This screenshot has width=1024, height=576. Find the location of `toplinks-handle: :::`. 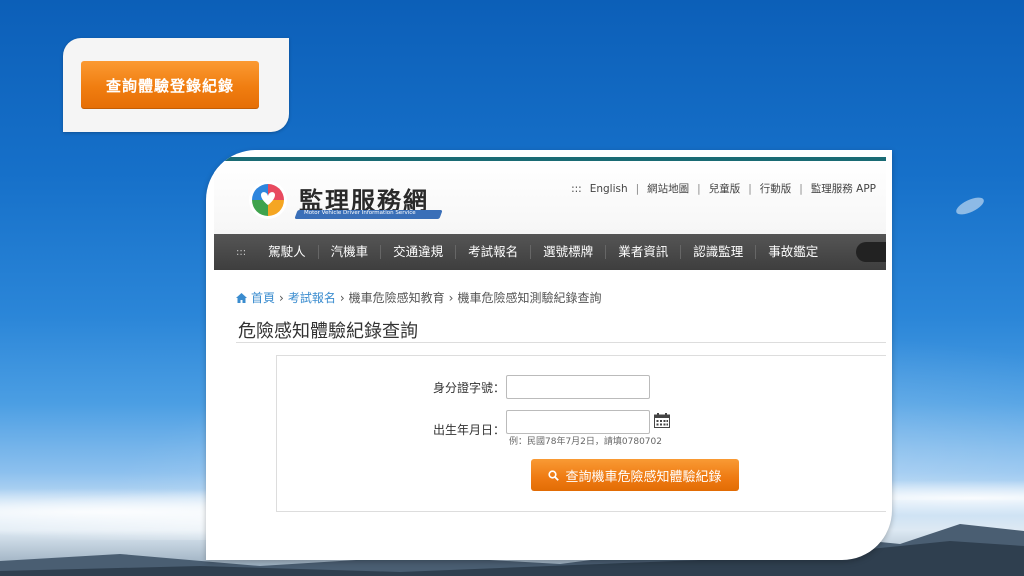

toplinks-handle: ::: is located at coordinates (576, 188).